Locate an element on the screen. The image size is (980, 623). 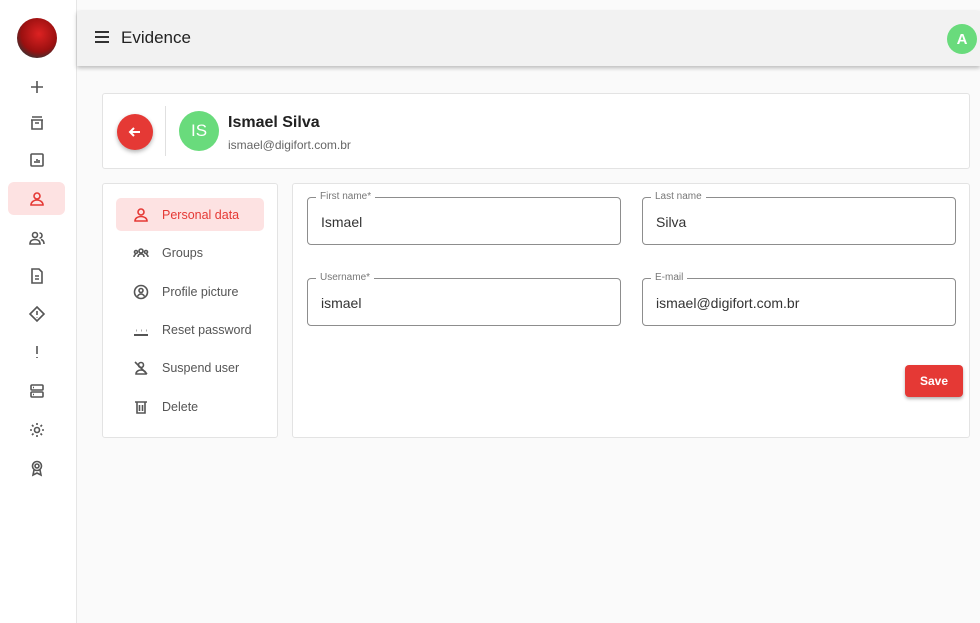
app-logo is located at coordinates (37, 38).